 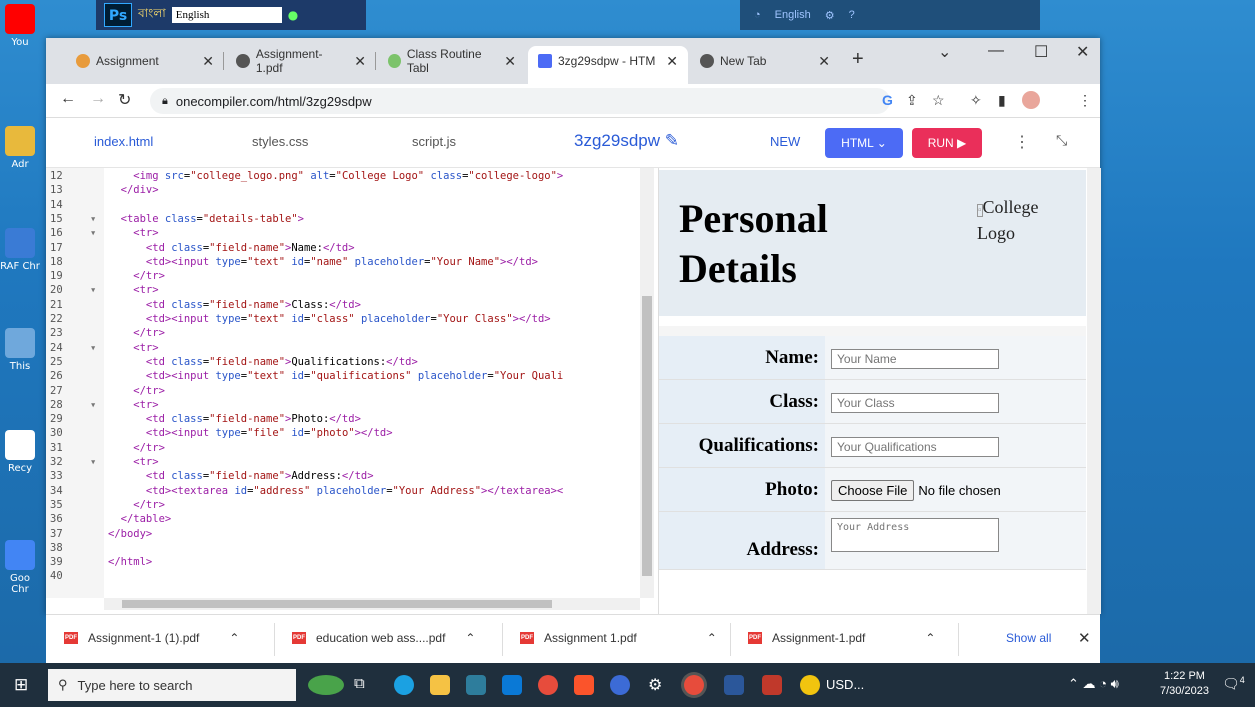 I want to click on code-line: 37 </body>, so click(x=343, y=534).